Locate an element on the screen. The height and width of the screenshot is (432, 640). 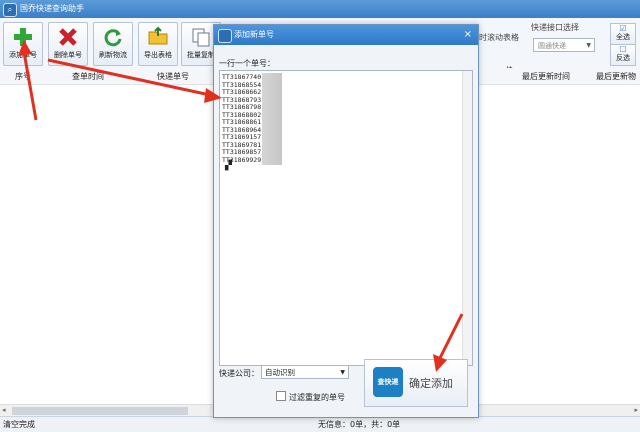
textarea-scrollbar is located at coordinates (467, 218).